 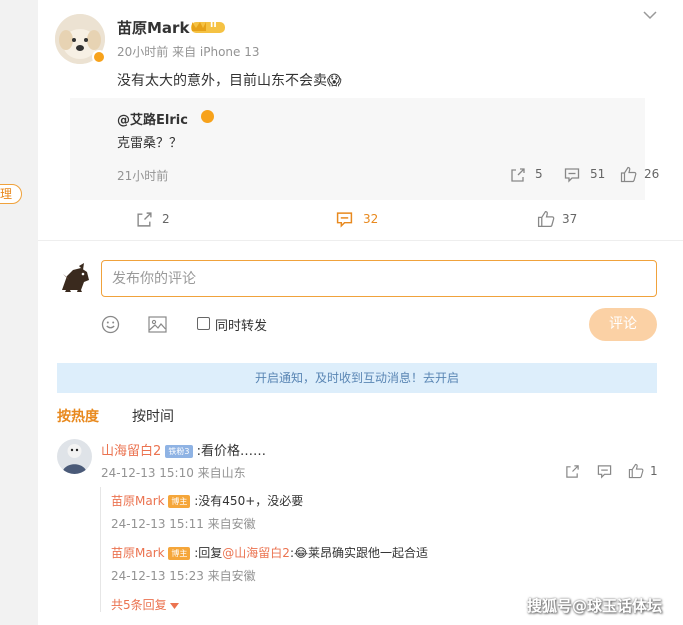 What do you see at coordinates (150, 143) in the screenshot?
I see `quoted-text: 克雷桑？？` at bounding box center [150, 143].